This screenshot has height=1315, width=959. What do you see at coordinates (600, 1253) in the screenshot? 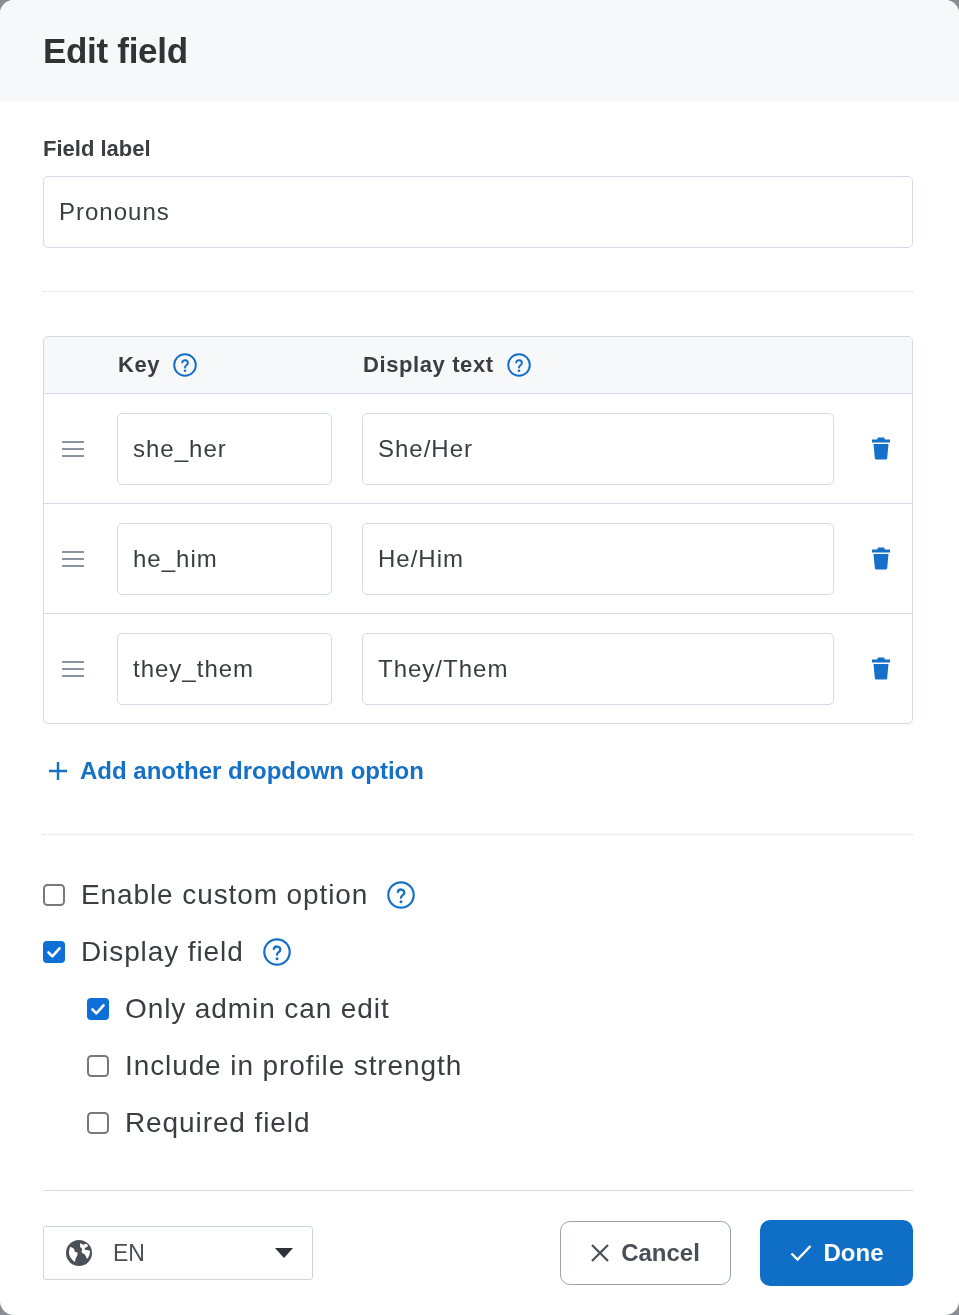
I see `close-icon` at bounding box center [600, 1253].